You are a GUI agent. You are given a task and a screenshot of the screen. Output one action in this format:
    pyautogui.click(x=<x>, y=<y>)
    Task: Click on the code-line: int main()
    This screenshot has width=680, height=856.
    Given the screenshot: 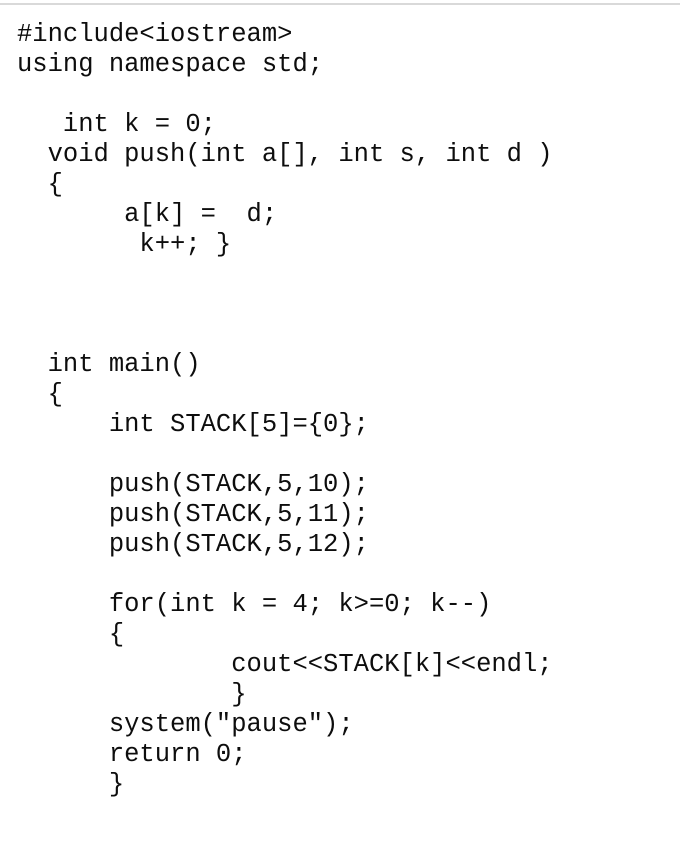 What is the action you would take?
    pyautogui.click(x=109, y=364)
    